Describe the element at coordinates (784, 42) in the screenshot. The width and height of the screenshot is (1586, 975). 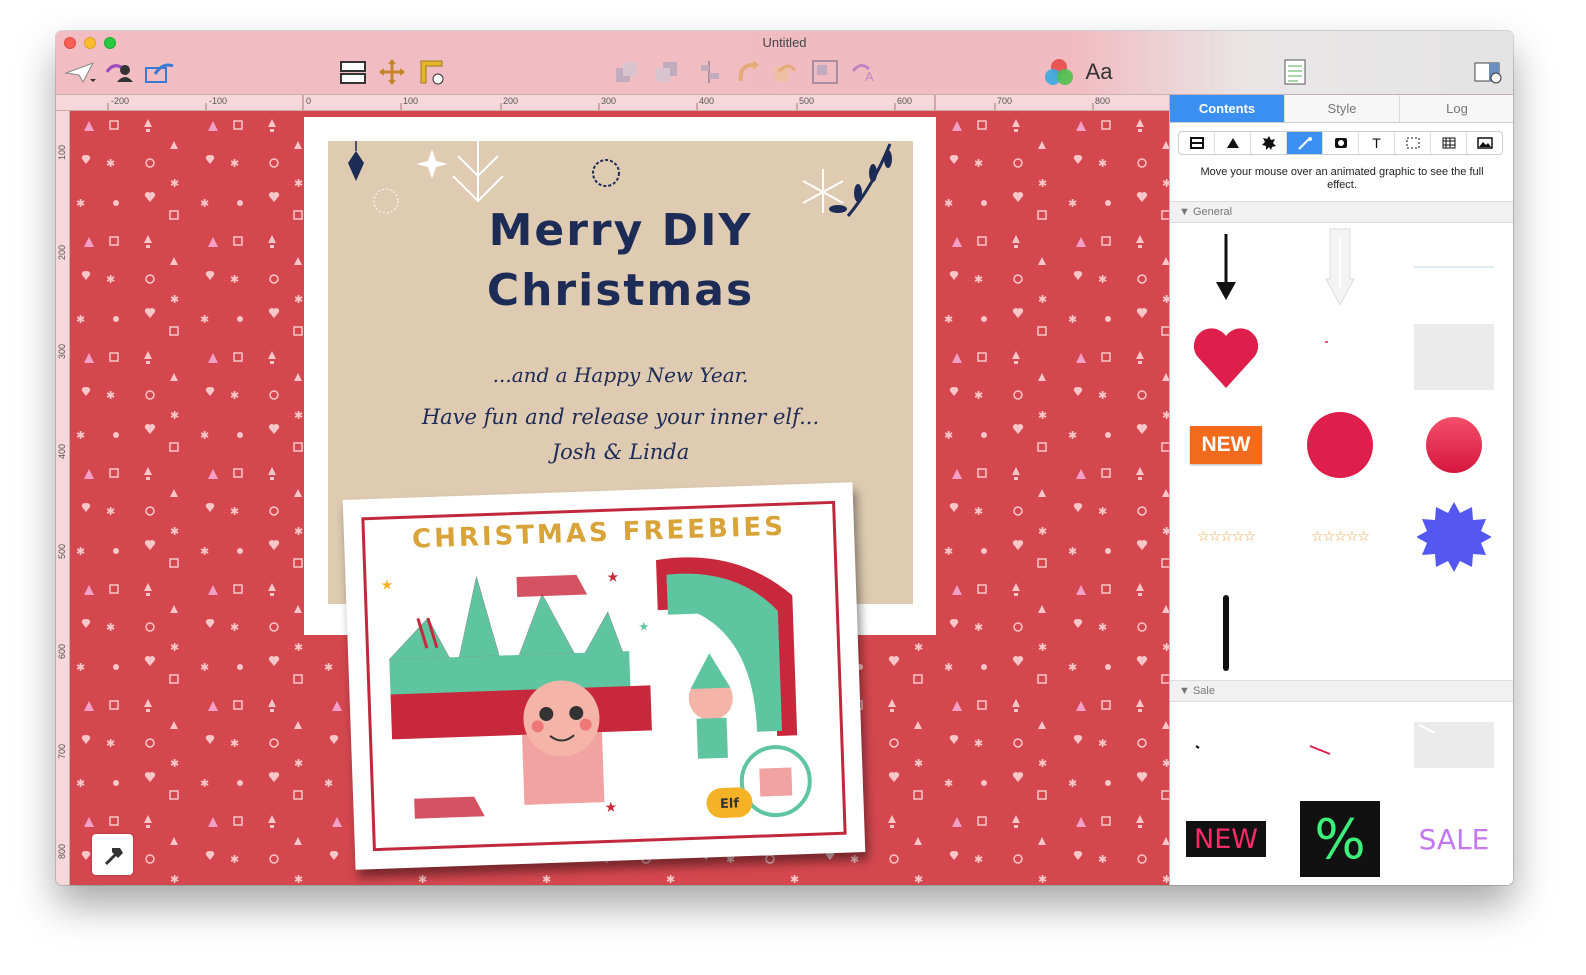
I see `window-title: Untitled` at that location.